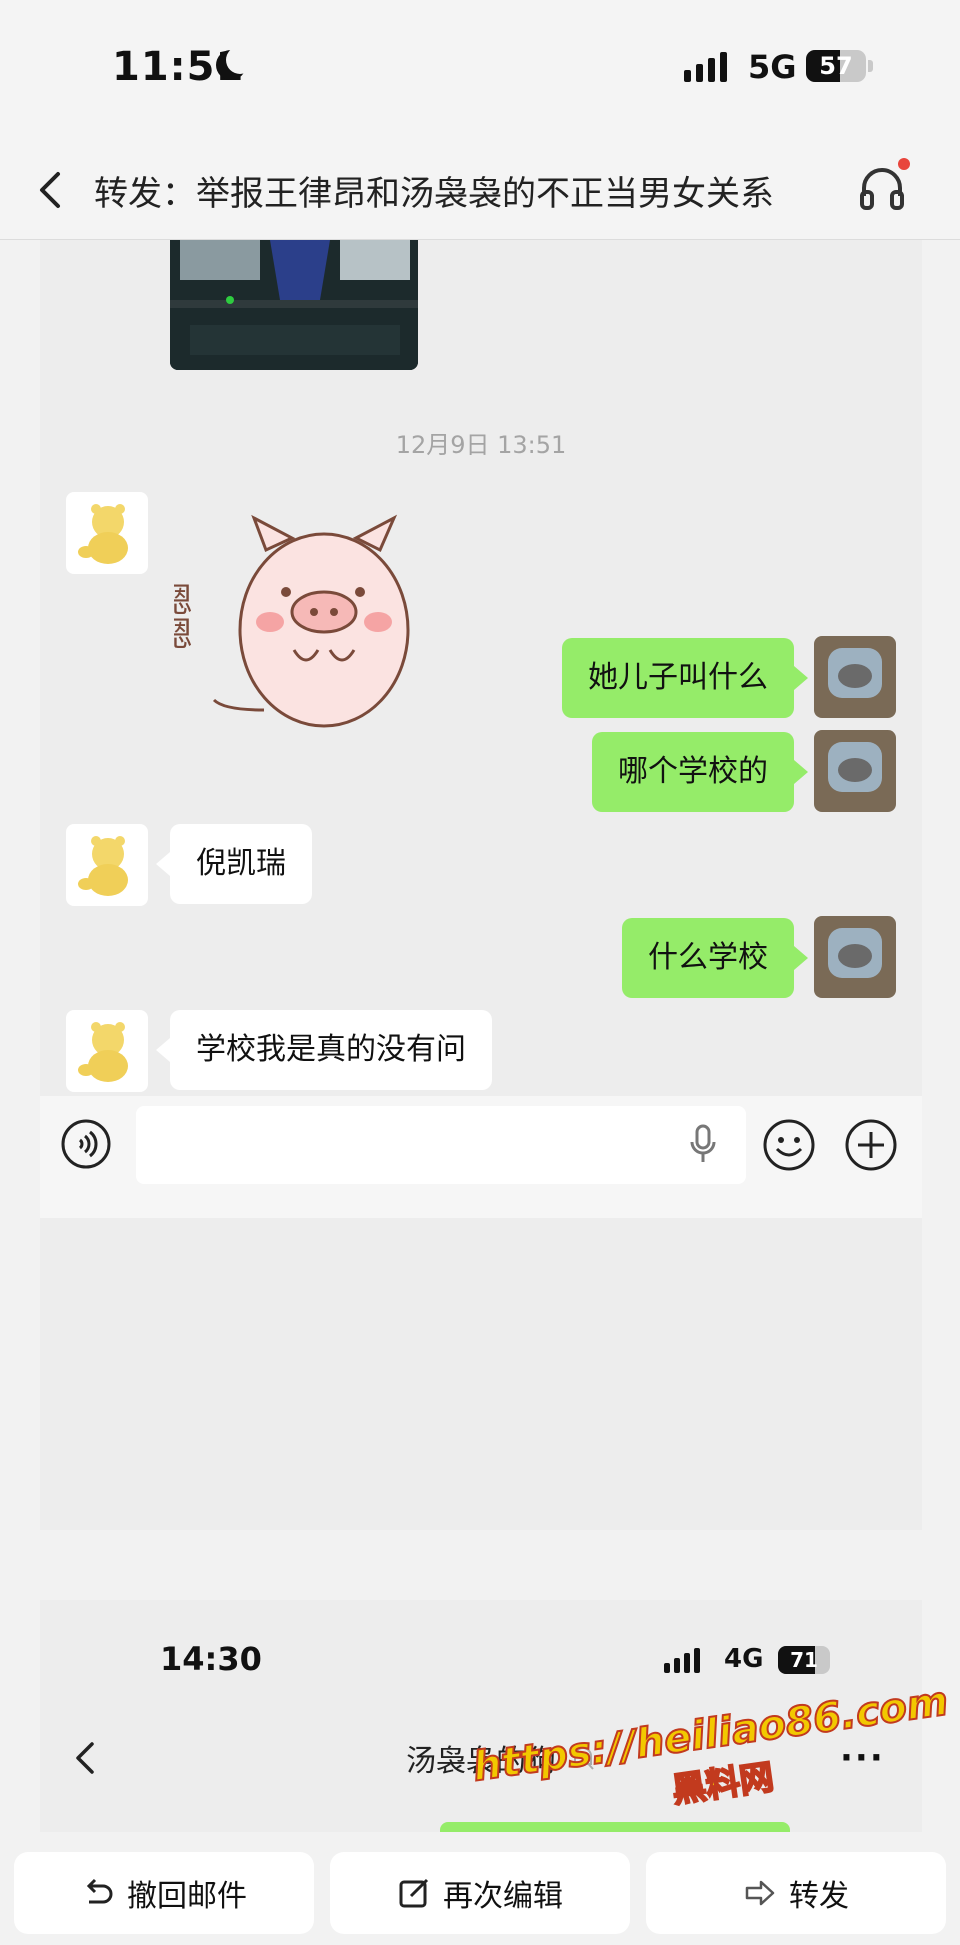  What do you see at coordinates (904, 164) in the screenshot?
I see `notification-dot` at bounding box center [904, 164].